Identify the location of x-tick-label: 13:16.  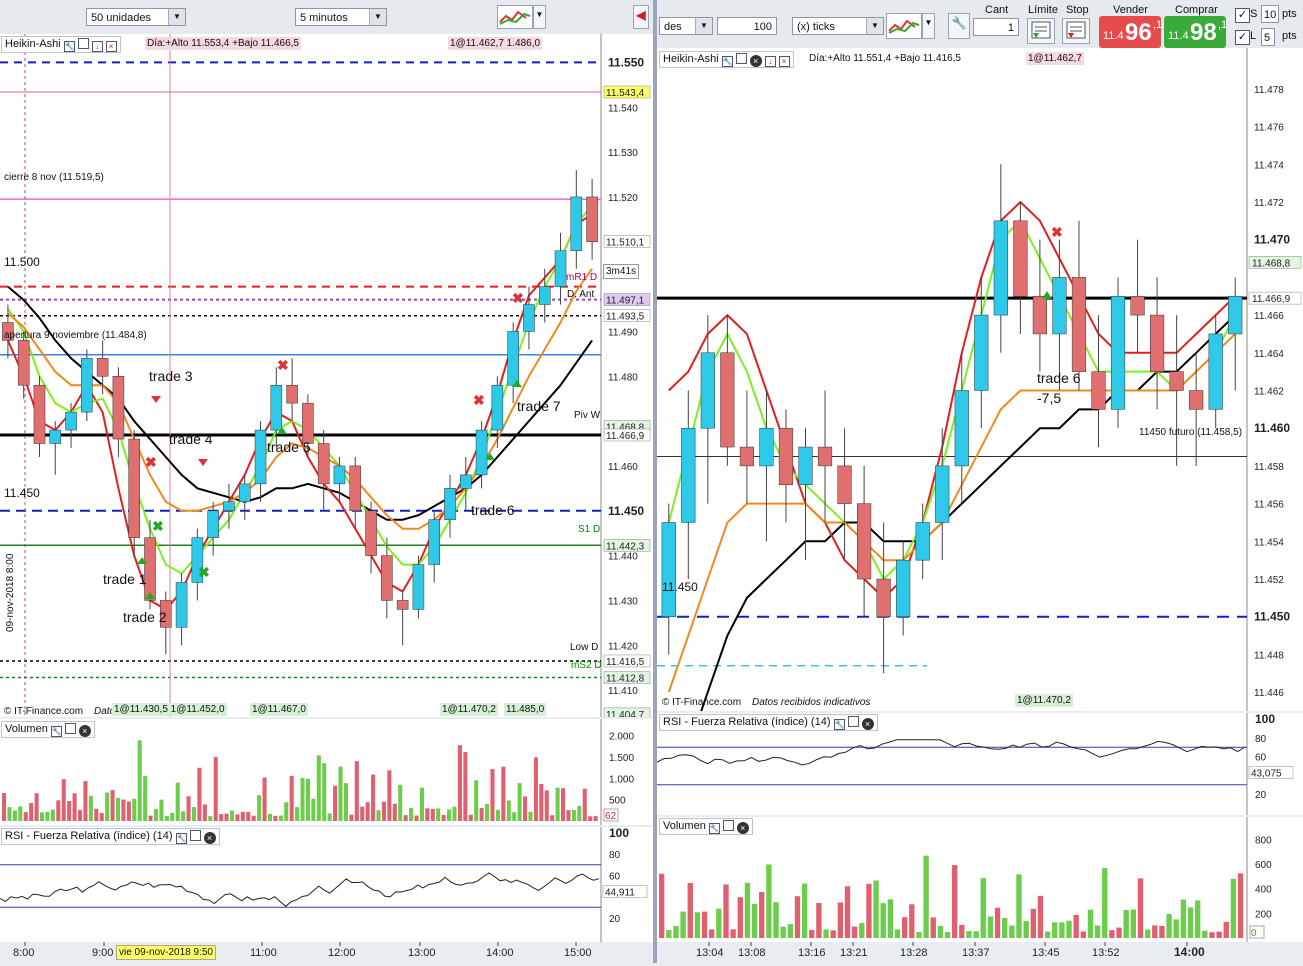
(812, 953).